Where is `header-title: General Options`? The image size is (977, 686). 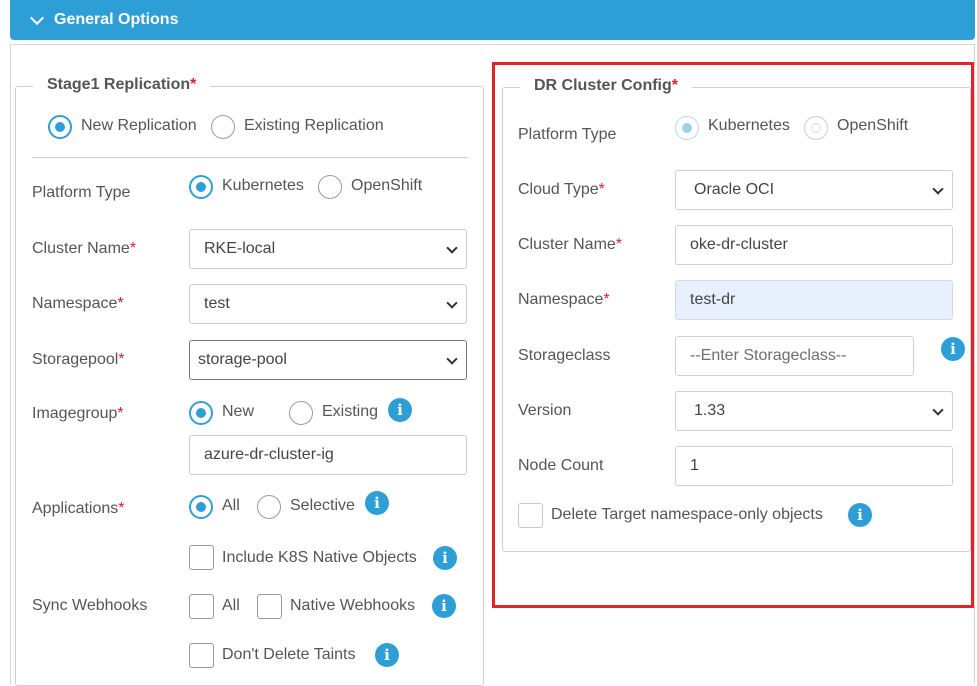 header-title: General Options is located at coordinates (116, 19).